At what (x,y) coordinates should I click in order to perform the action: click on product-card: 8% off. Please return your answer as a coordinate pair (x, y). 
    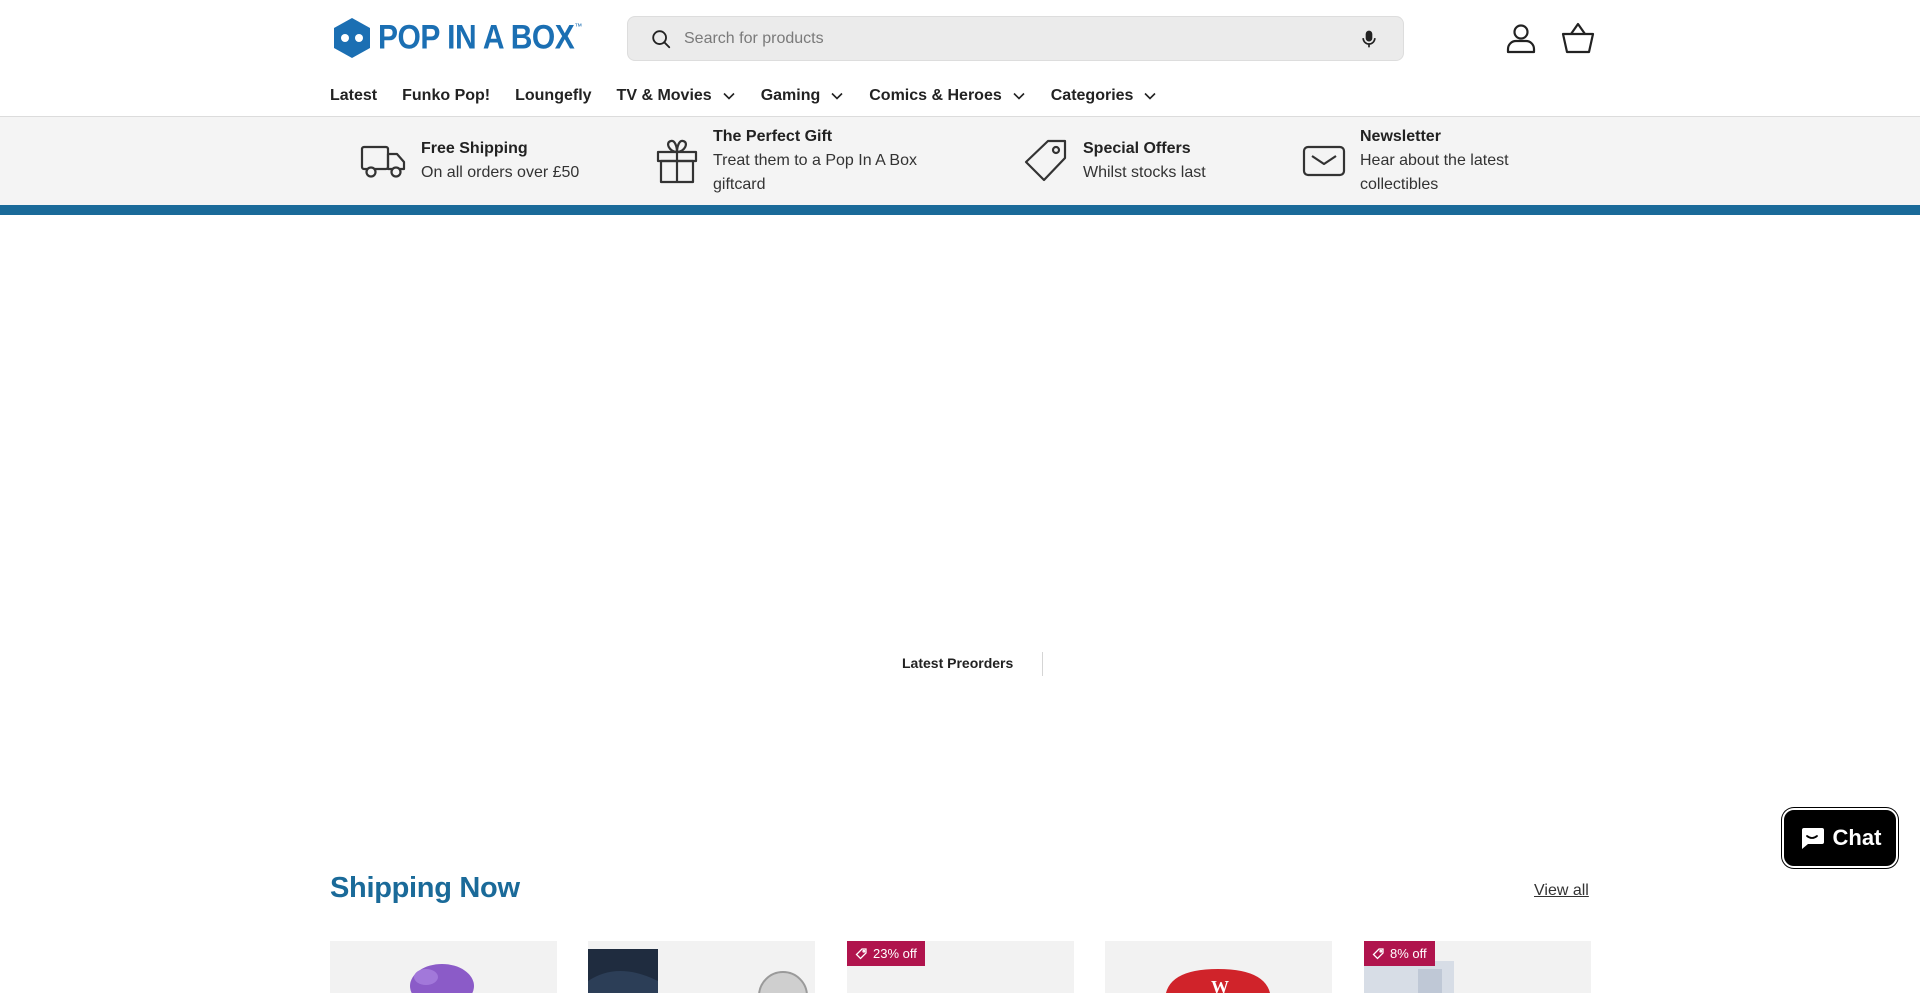
    Looking at the image, I should click on (1477, 967).